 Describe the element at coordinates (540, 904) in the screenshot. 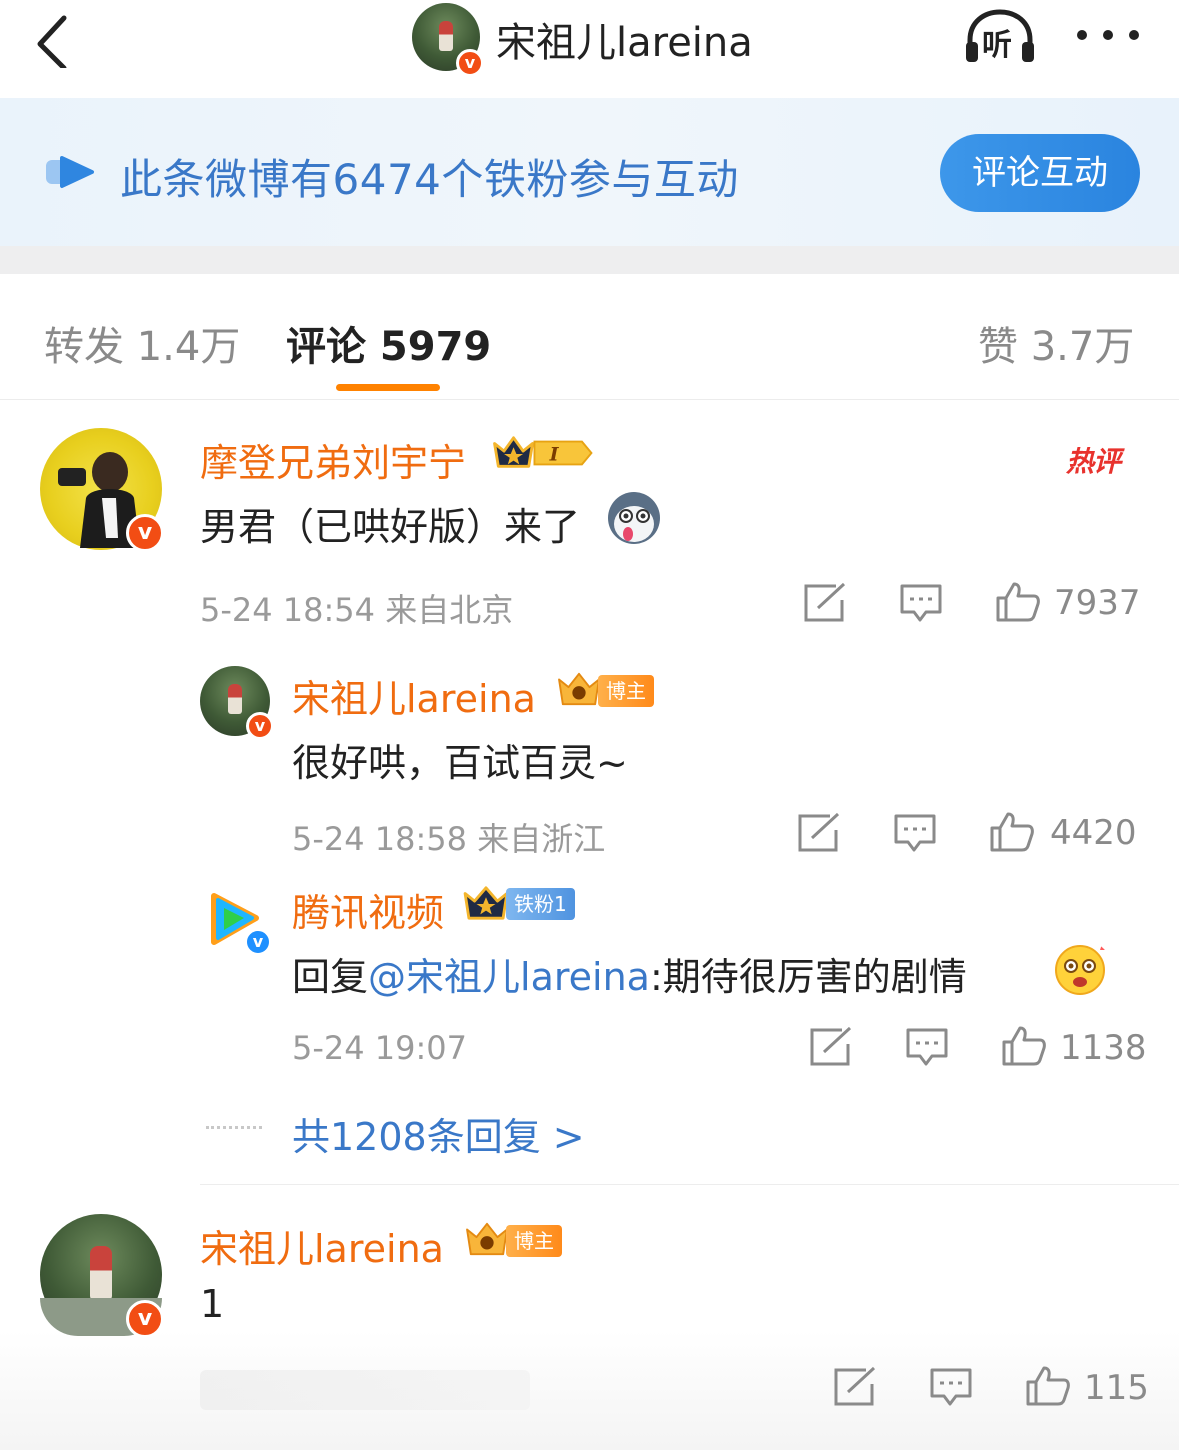

I see `fan-tag: 铁粉1` at that location.